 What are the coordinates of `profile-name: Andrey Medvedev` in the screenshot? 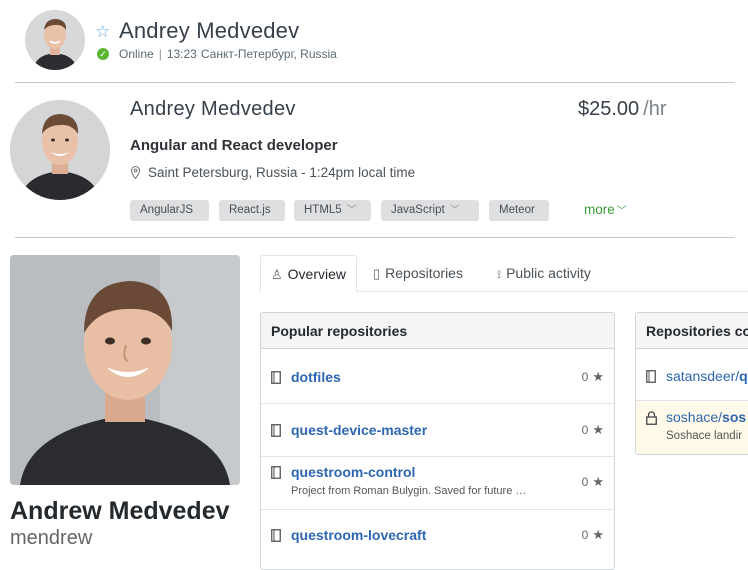 It's located at (213, 109).